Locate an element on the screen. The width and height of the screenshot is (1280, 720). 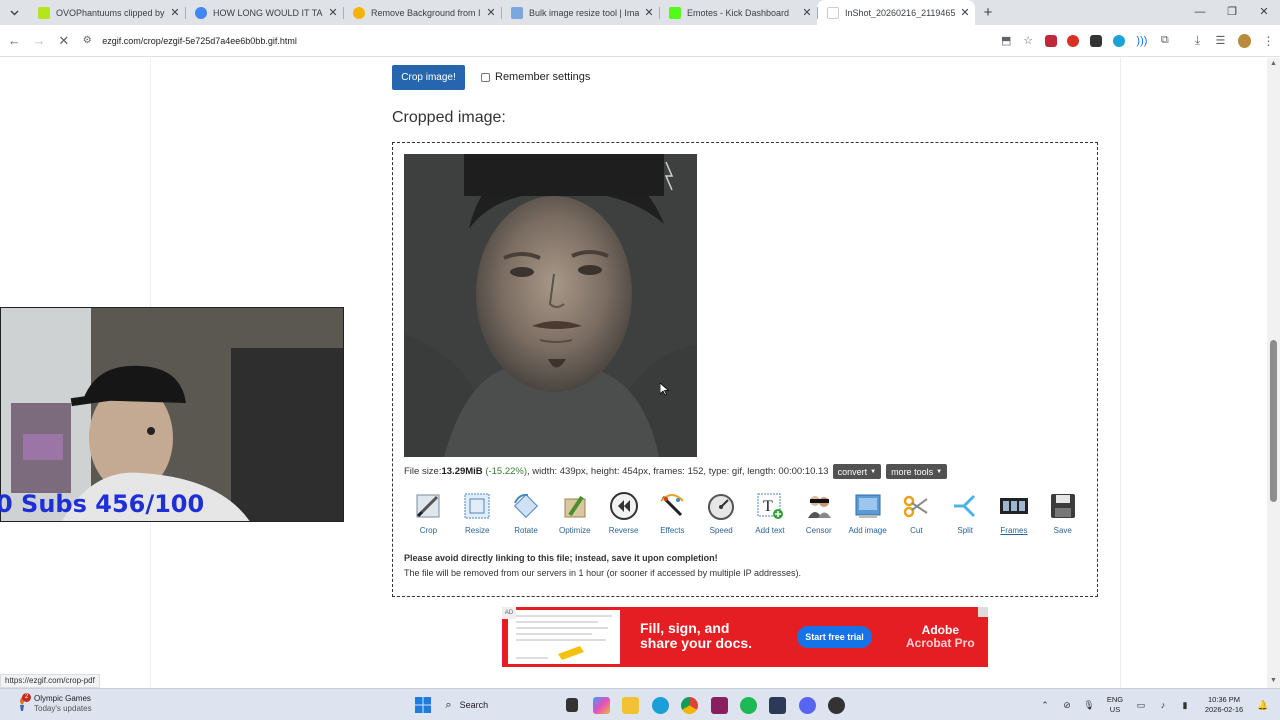
close-window-icon: ✕ is located at coordinates (1264, 12).